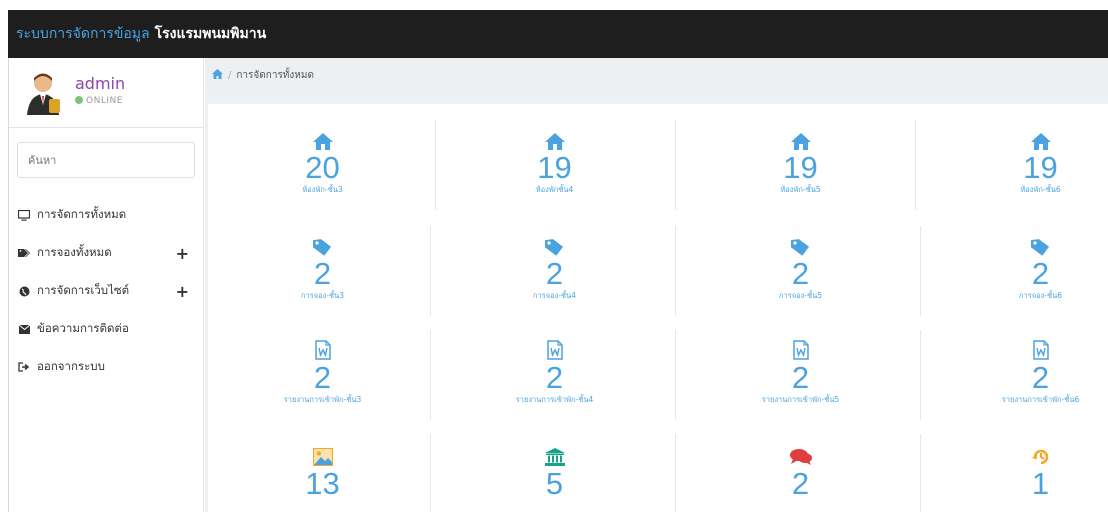 The height and width of the screenshot is (512, 1108). I want to click on stat-value: 20, so click(322, 167).